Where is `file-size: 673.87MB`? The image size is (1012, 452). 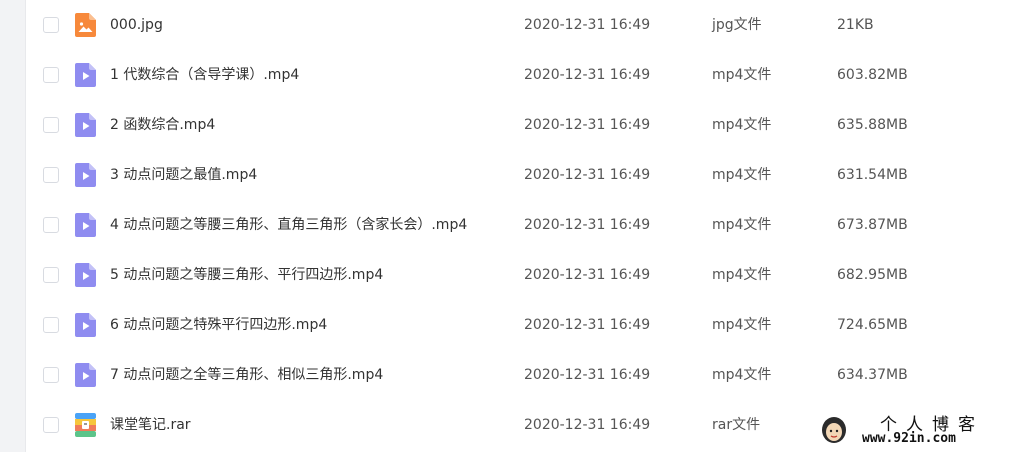
file-size: 673.87MB is located at coordinates (872, 225).